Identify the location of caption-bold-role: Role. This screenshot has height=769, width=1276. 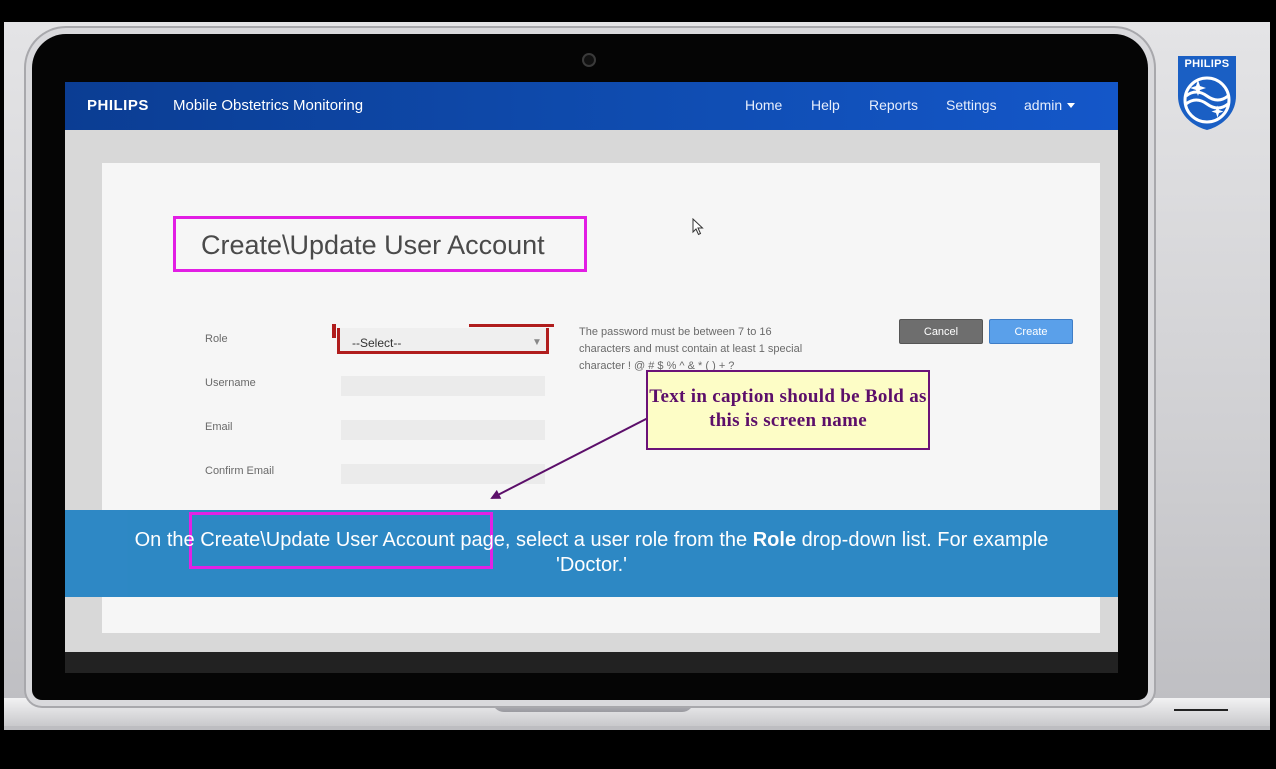
(774, 540).